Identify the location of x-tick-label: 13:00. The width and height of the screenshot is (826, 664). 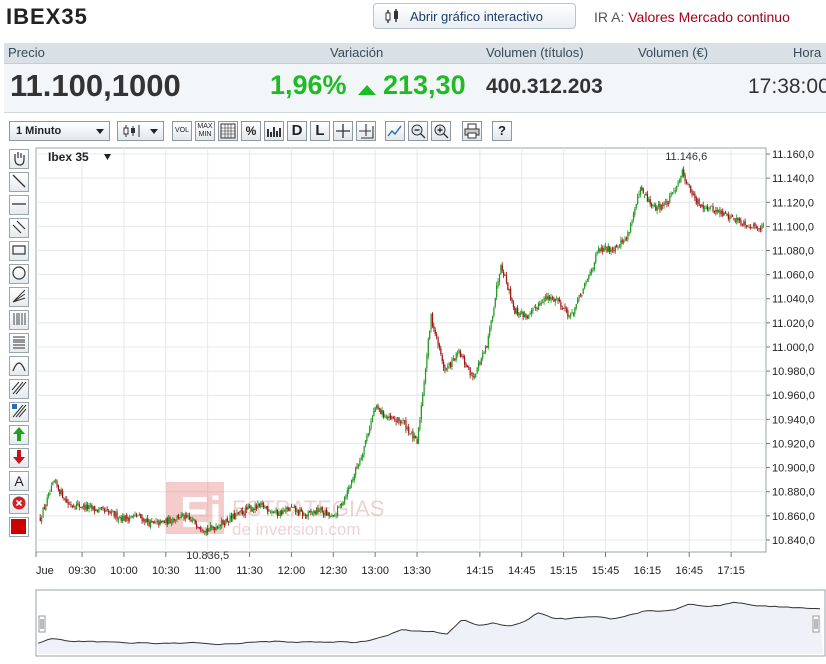
(375, 571).